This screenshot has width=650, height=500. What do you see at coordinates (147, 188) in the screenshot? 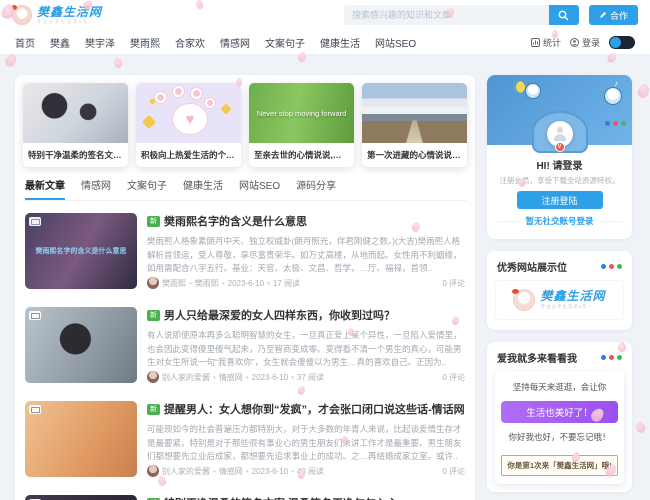
I see `tab-copywriting: 文案句子` at bounding box center [147, 188].